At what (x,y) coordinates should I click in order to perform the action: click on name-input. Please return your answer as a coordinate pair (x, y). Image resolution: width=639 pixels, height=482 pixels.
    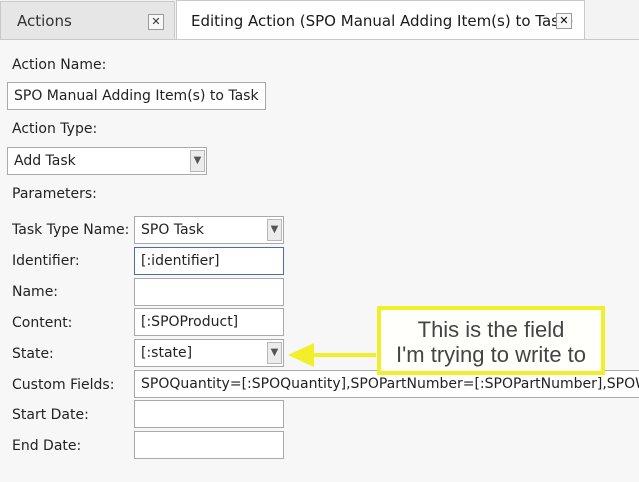
    Looking at the image, I should click on (209, 292).